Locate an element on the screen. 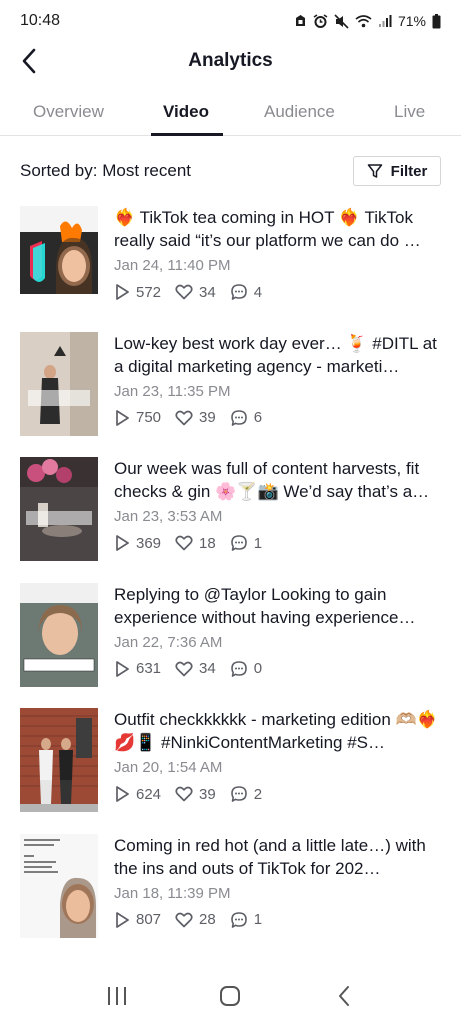 This screenshot has width=461, height=1024. views-stat: 624 is located at coordinates (137, 794).